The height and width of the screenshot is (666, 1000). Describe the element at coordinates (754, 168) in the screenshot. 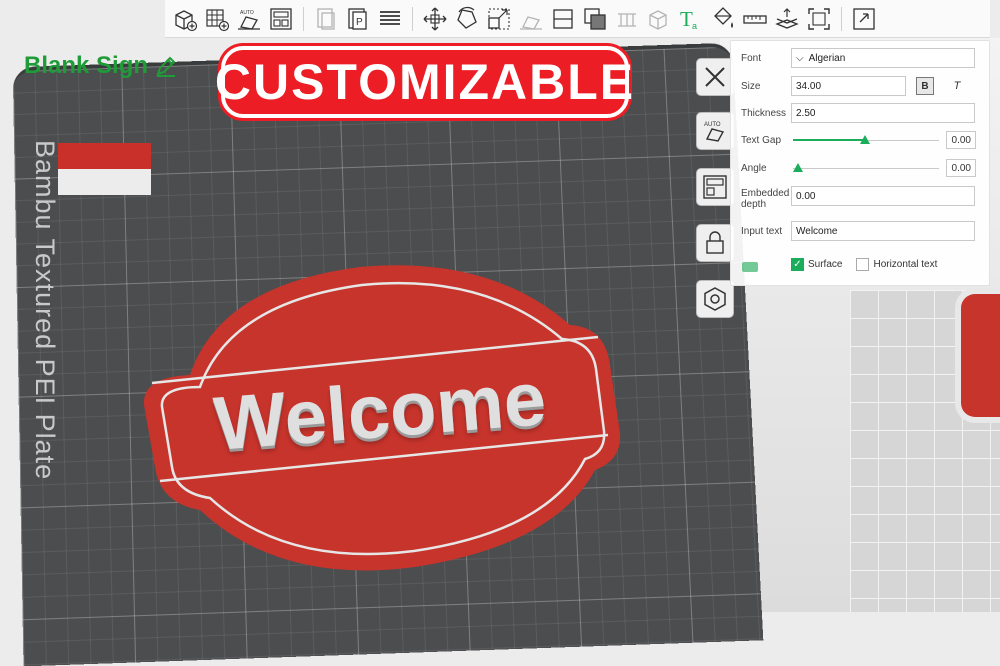

I see `angle-label: Angle` at that location.